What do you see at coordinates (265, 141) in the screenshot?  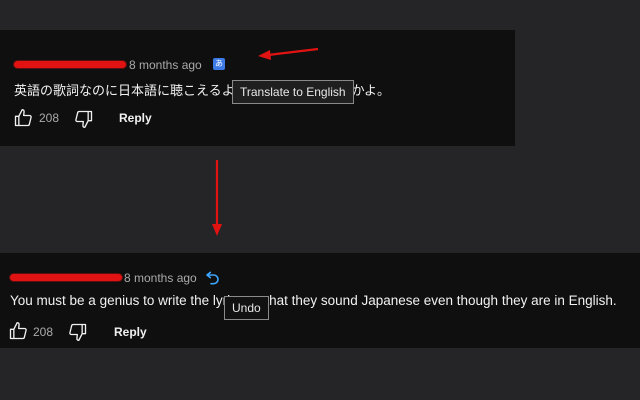 I see `annotation-arrows` at bounding box center [265, 141].